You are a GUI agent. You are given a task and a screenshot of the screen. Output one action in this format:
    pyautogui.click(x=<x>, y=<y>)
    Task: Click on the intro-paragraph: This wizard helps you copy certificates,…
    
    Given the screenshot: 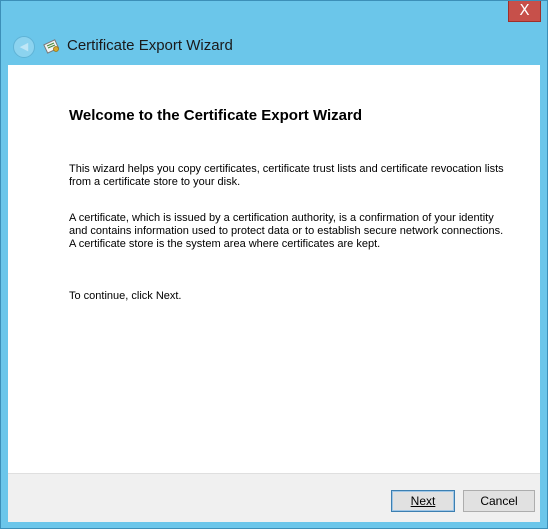 What is the action you would take?
    pyautogui.click(x=286, y=175)
    